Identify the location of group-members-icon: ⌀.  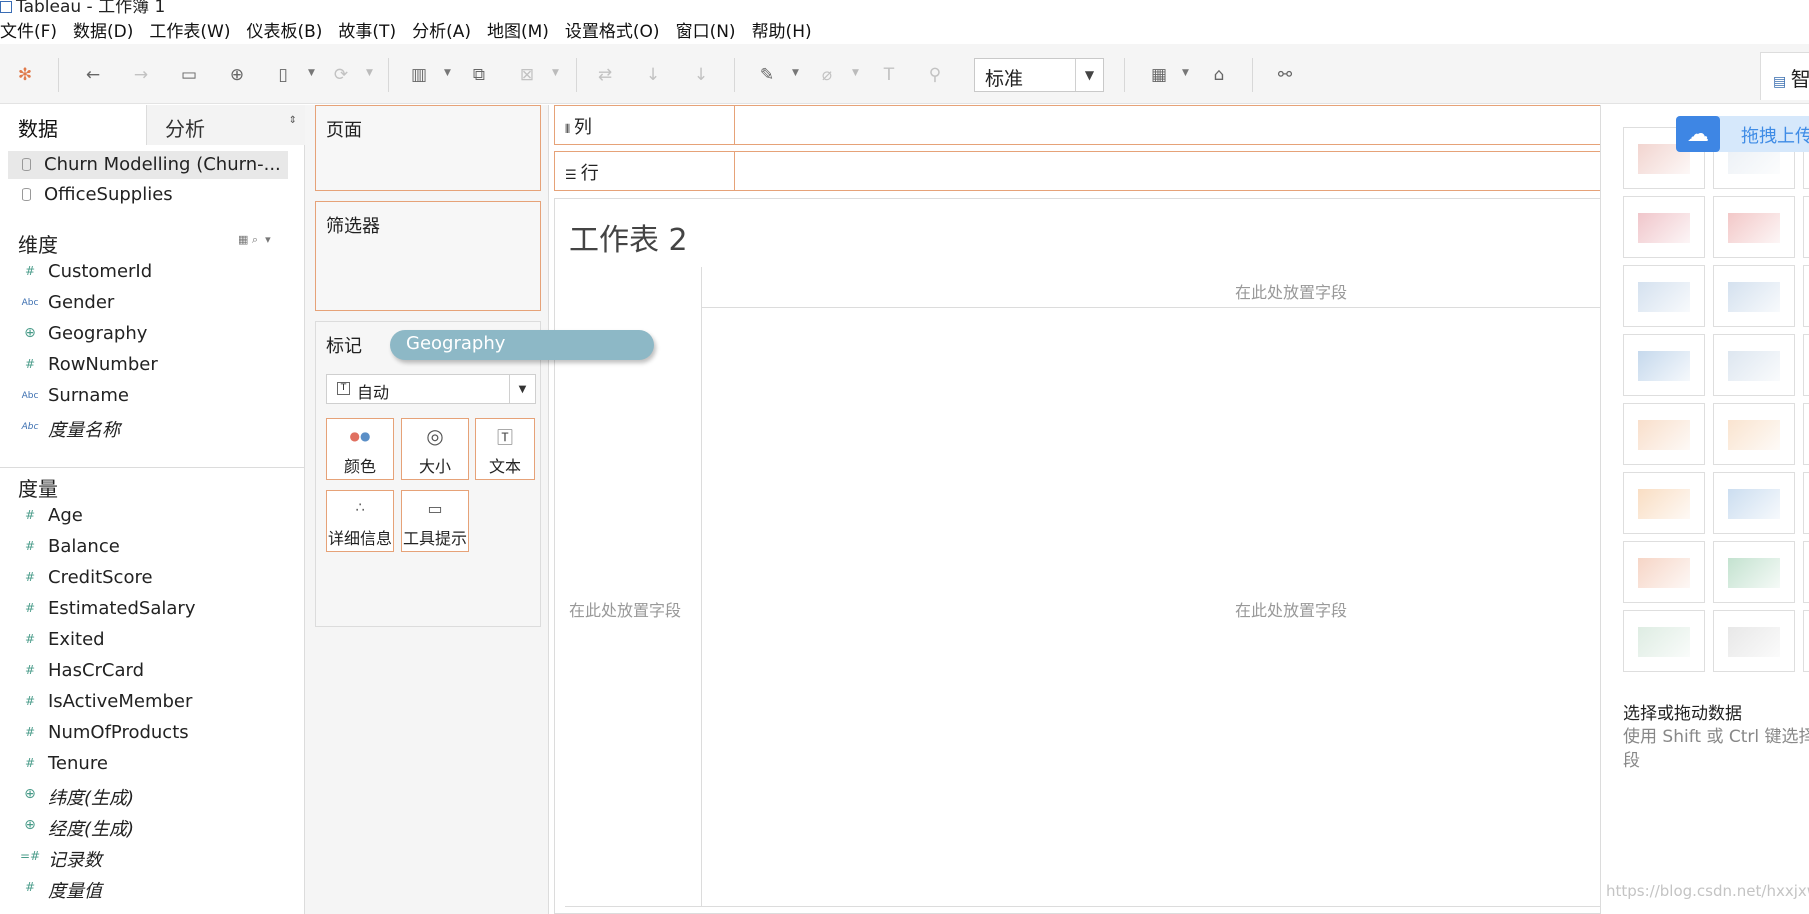
(827, 75).